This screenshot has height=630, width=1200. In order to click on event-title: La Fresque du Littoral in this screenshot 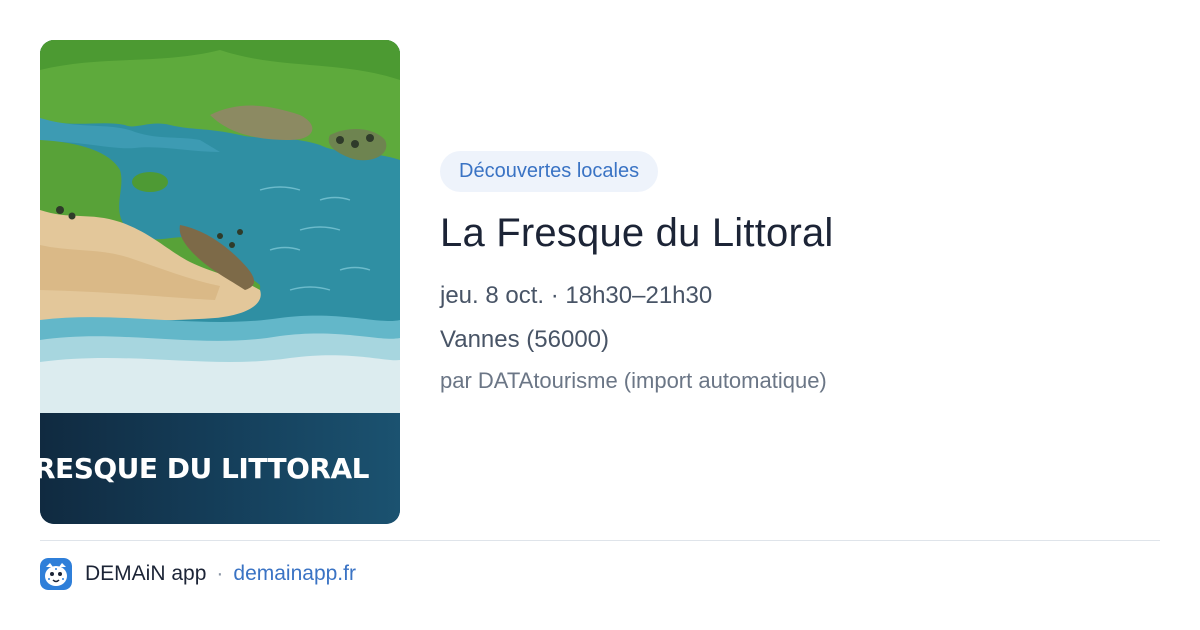, I will do `click(800, 233)`.